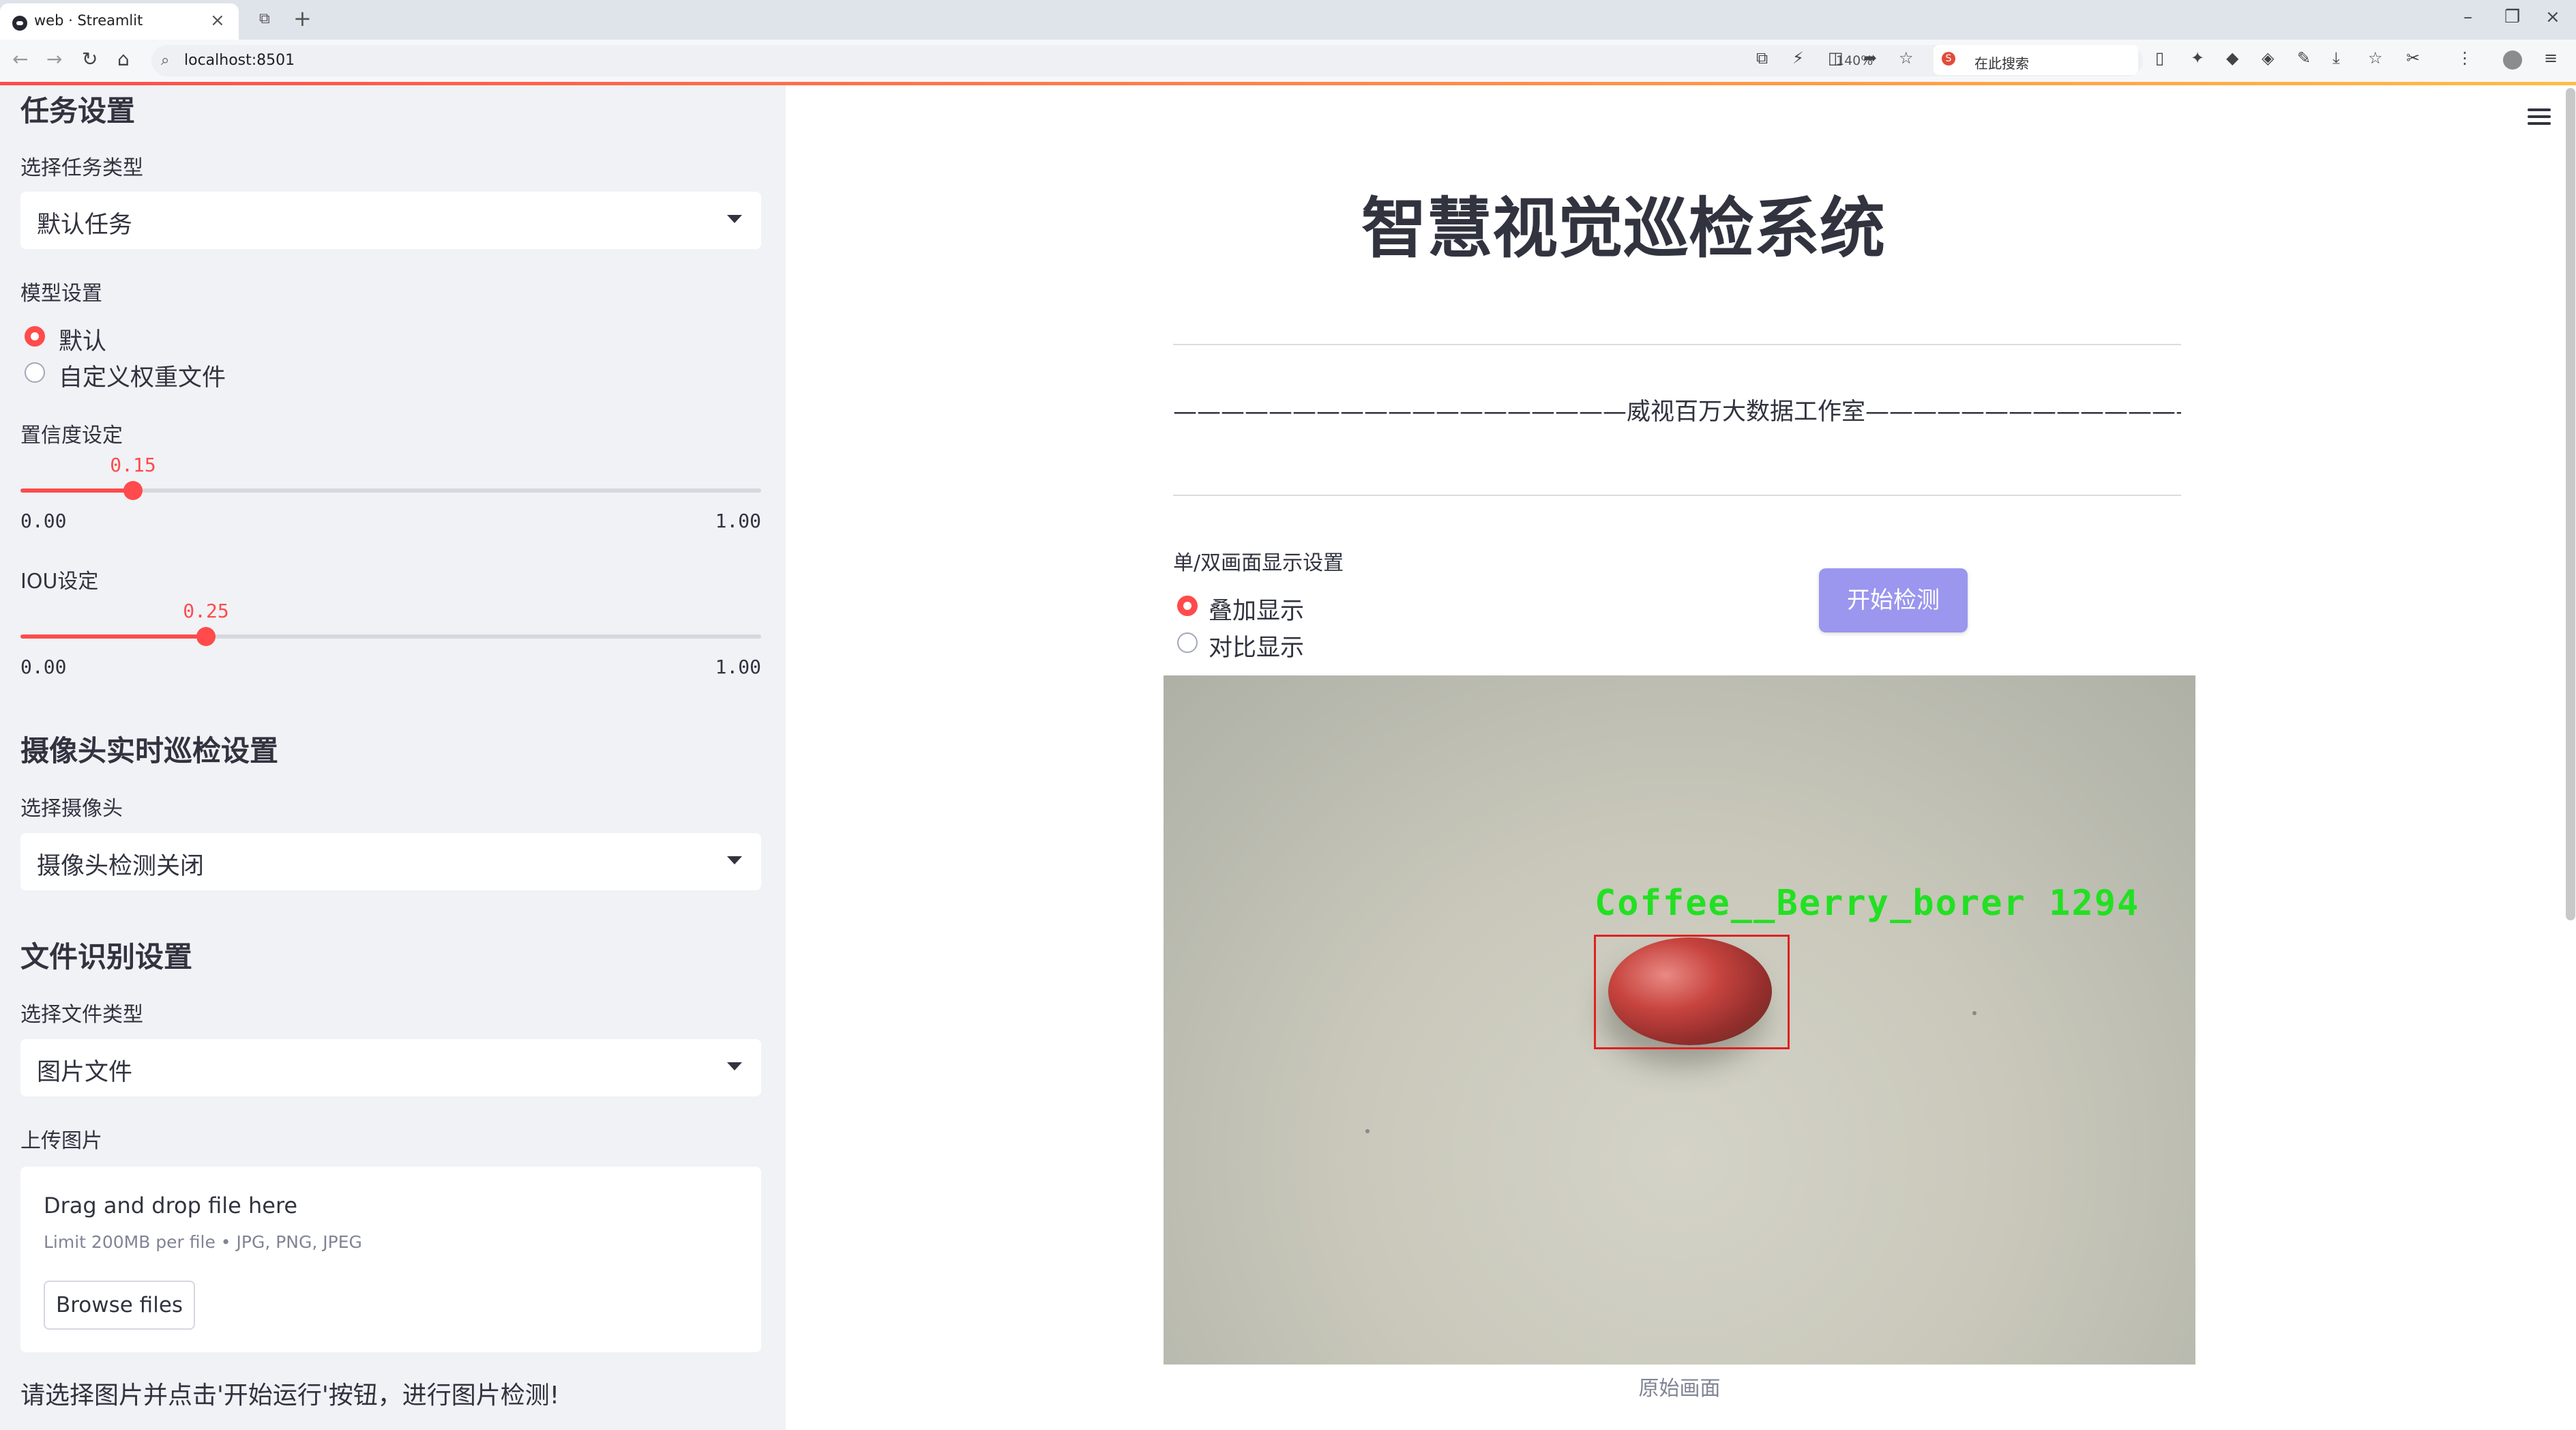  I want to click on back-icon: ←, so click(20, 59).